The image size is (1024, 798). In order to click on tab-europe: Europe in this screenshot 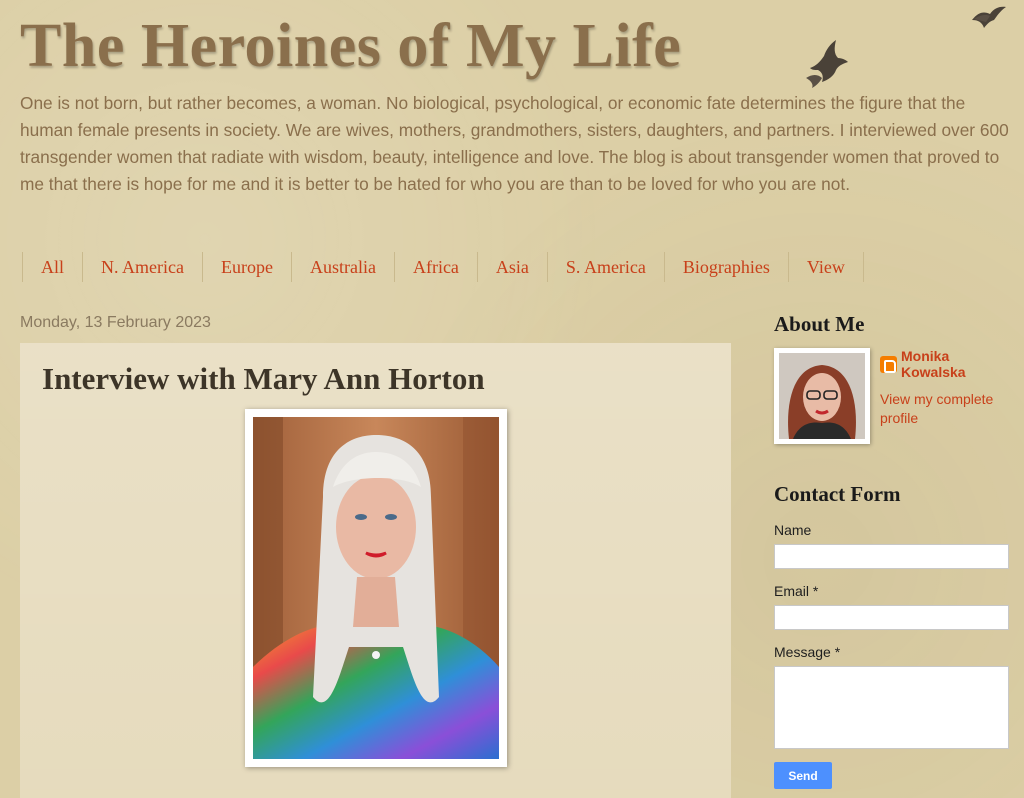, I will do `click(246, 267)`.